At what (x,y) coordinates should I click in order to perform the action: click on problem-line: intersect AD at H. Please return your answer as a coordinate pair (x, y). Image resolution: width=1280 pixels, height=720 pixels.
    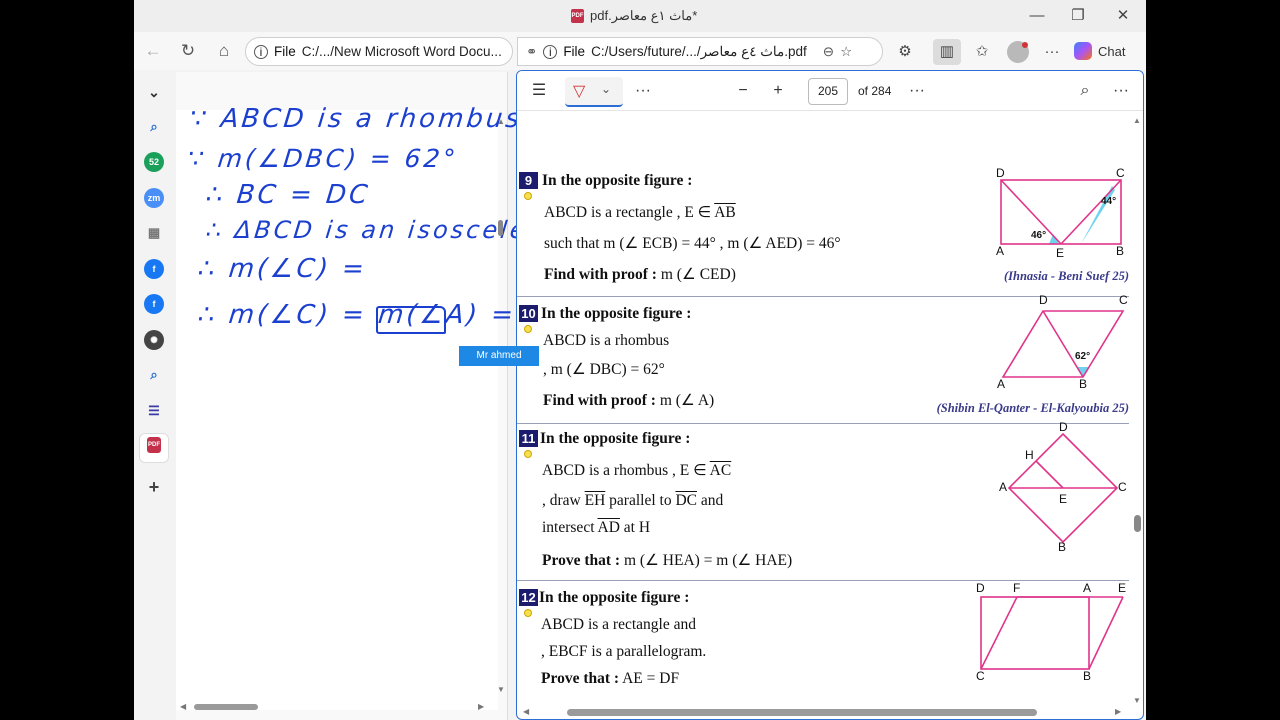
    Looking at the image, I should click on (596, 527).